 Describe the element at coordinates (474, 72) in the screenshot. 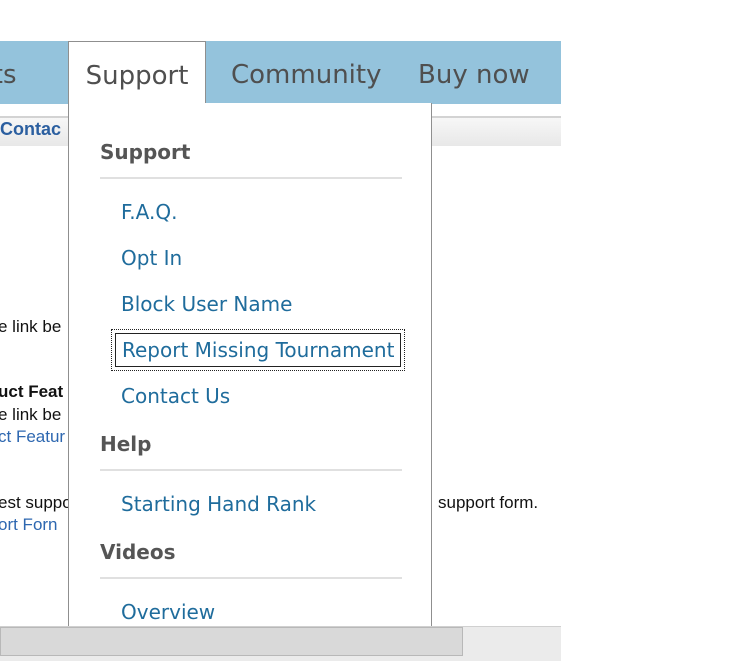

I see `nav-buy-now: Buy now` at that location.